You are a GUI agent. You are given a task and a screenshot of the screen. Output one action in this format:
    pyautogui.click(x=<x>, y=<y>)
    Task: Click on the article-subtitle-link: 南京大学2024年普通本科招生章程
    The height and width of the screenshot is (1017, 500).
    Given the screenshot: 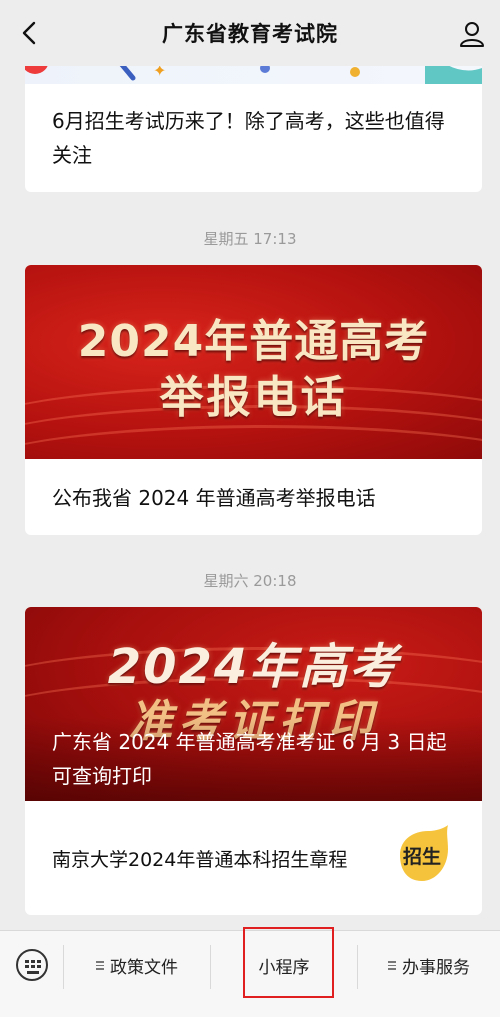 What is the action you would take?
    pyautogui.click(x=199, y=858)
    